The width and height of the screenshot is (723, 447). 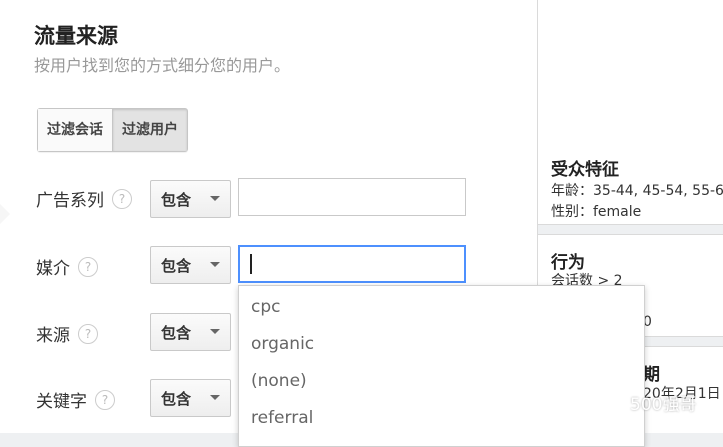 I want to click on filter-sessions-button: 过滤会话, so click(x=75, y=130).